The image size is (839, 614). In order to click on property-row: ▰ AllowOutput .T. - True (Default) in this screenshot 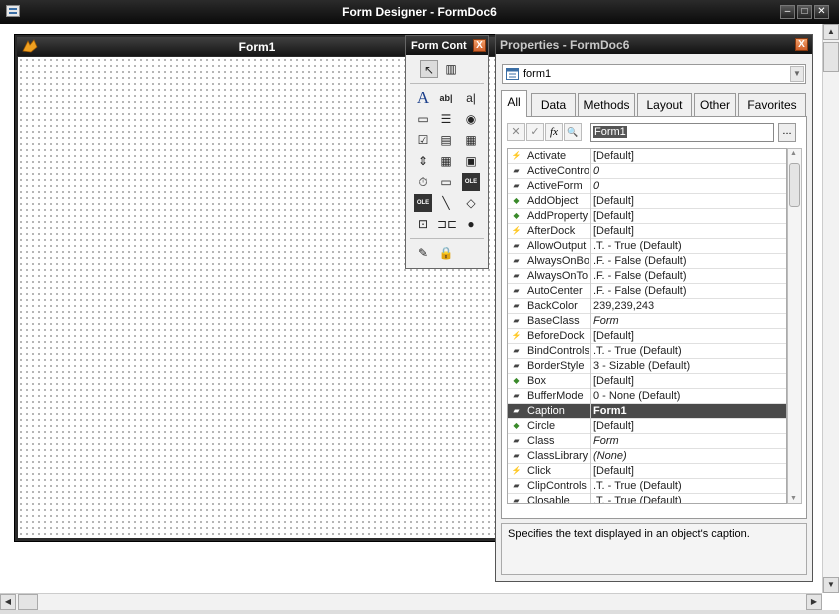, I will do `click(647, 246)`.